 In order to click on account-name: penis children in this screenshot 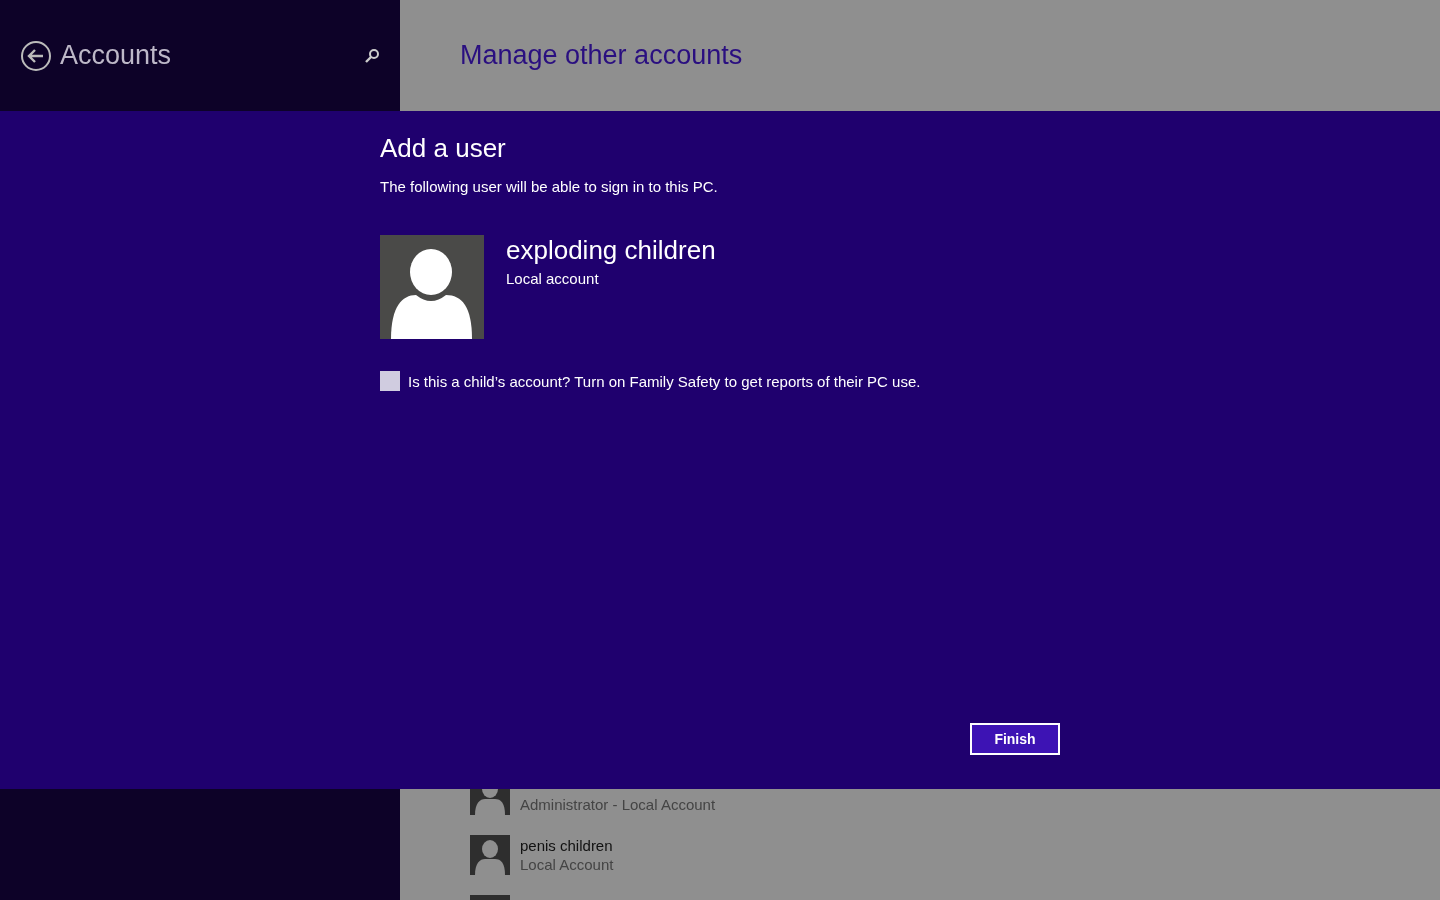, I will do `click(567, 845)`.